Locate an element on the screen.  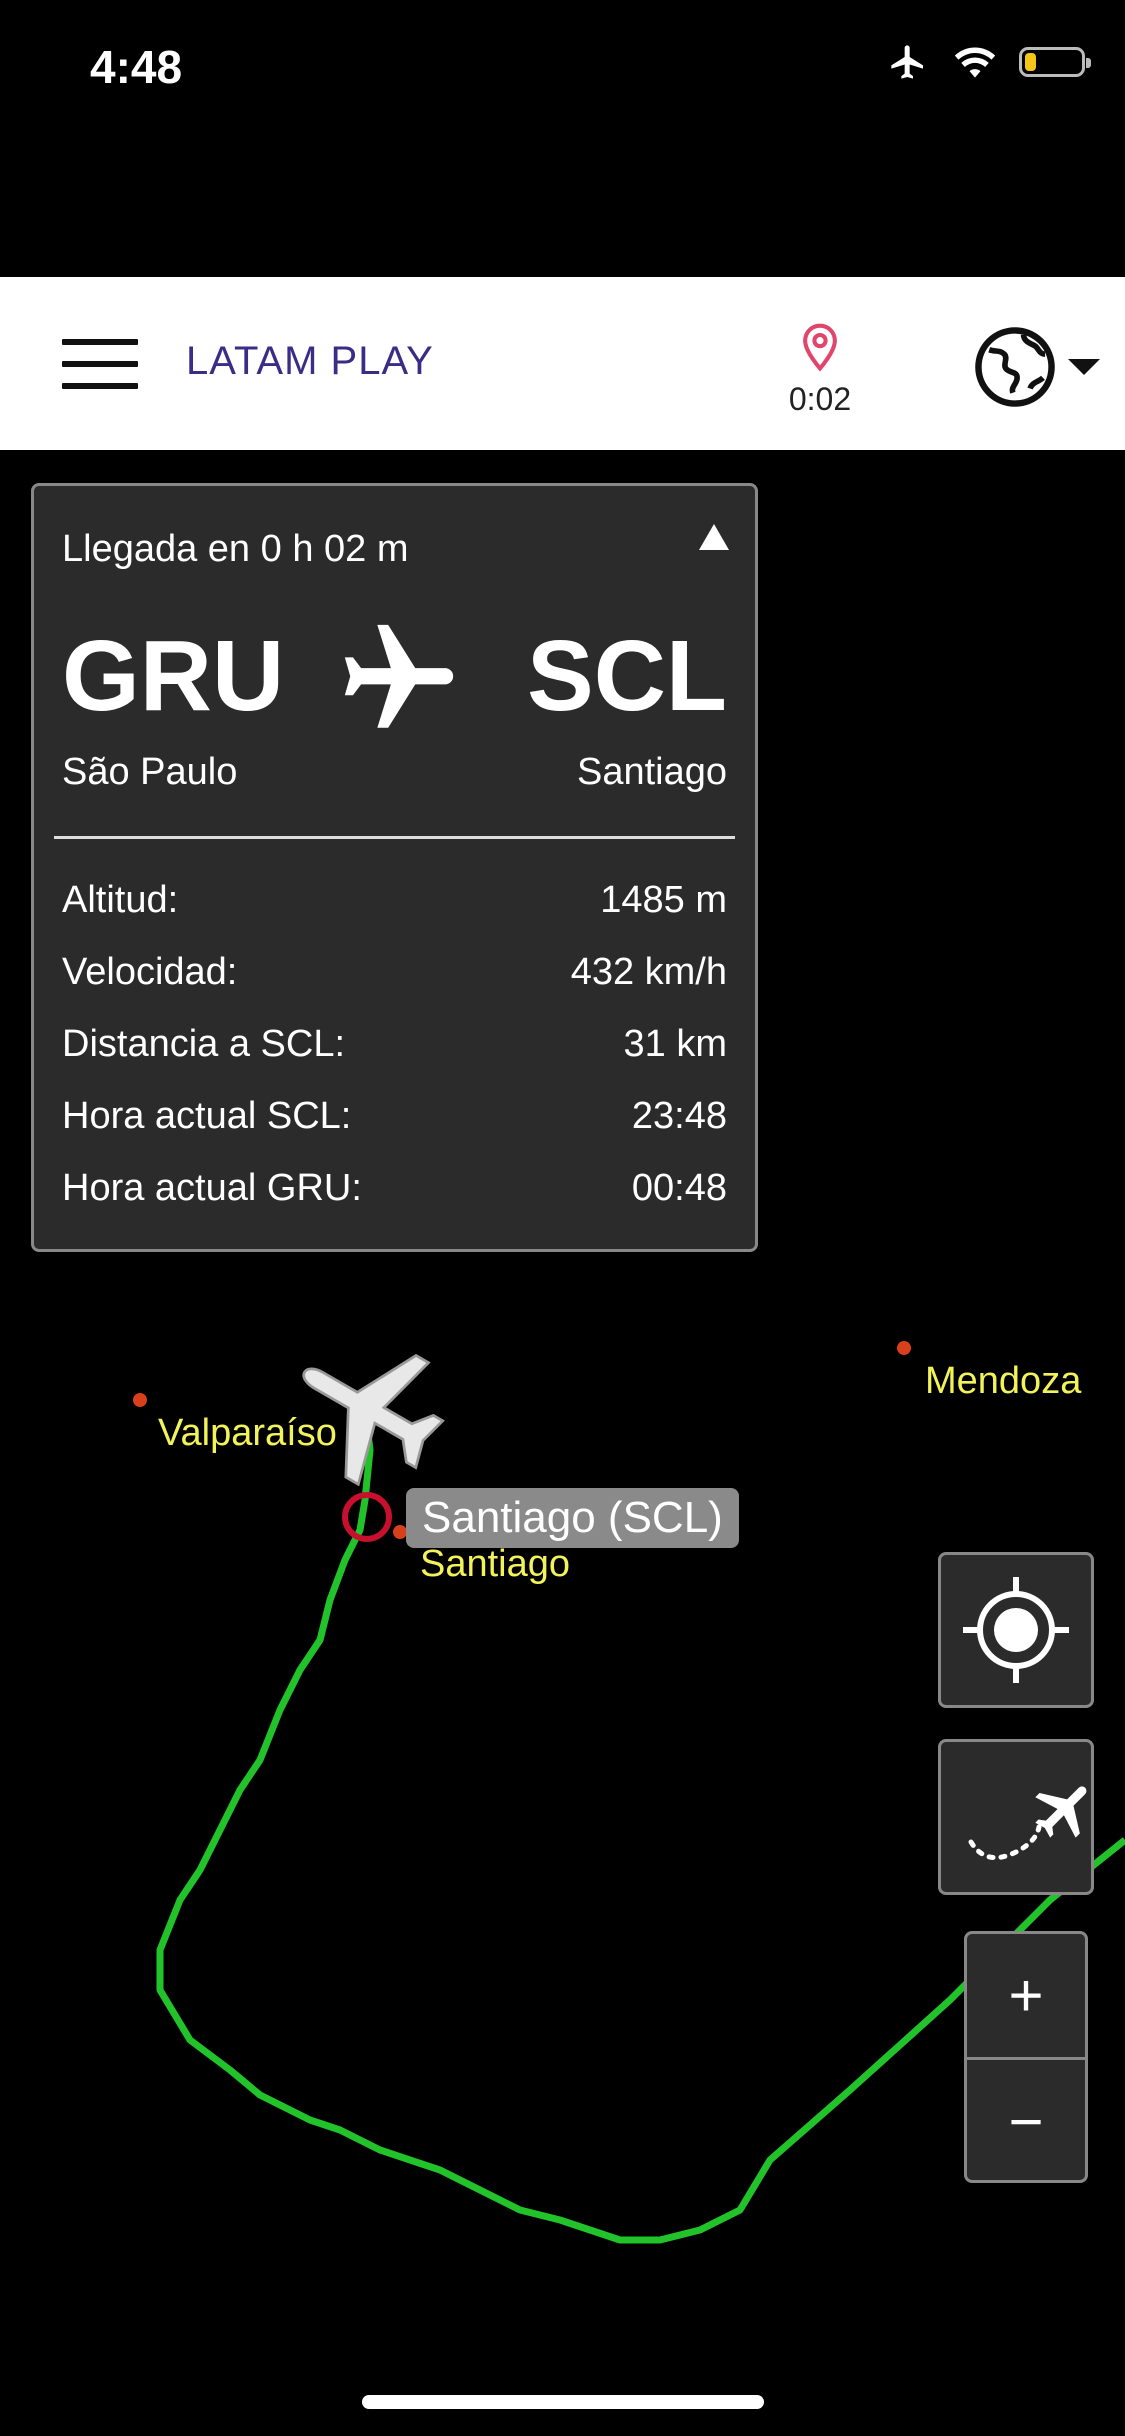
aircraft-icon is located at coordinates (373, 1420).